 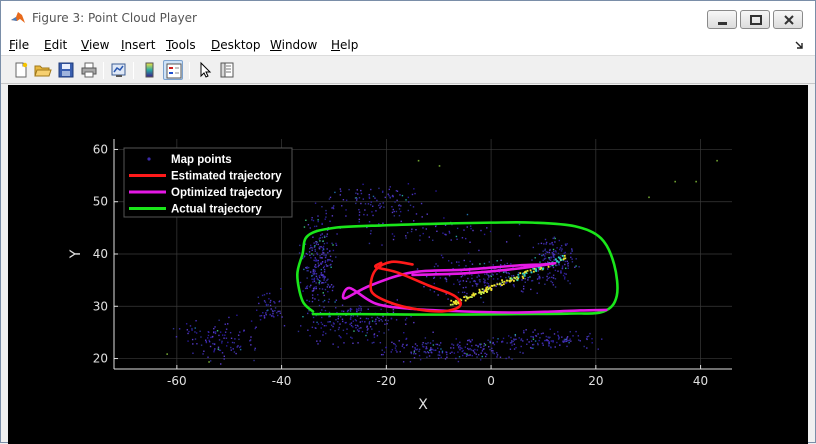 I want to click on x-tick-label: 0, so click(x=491, y=381).